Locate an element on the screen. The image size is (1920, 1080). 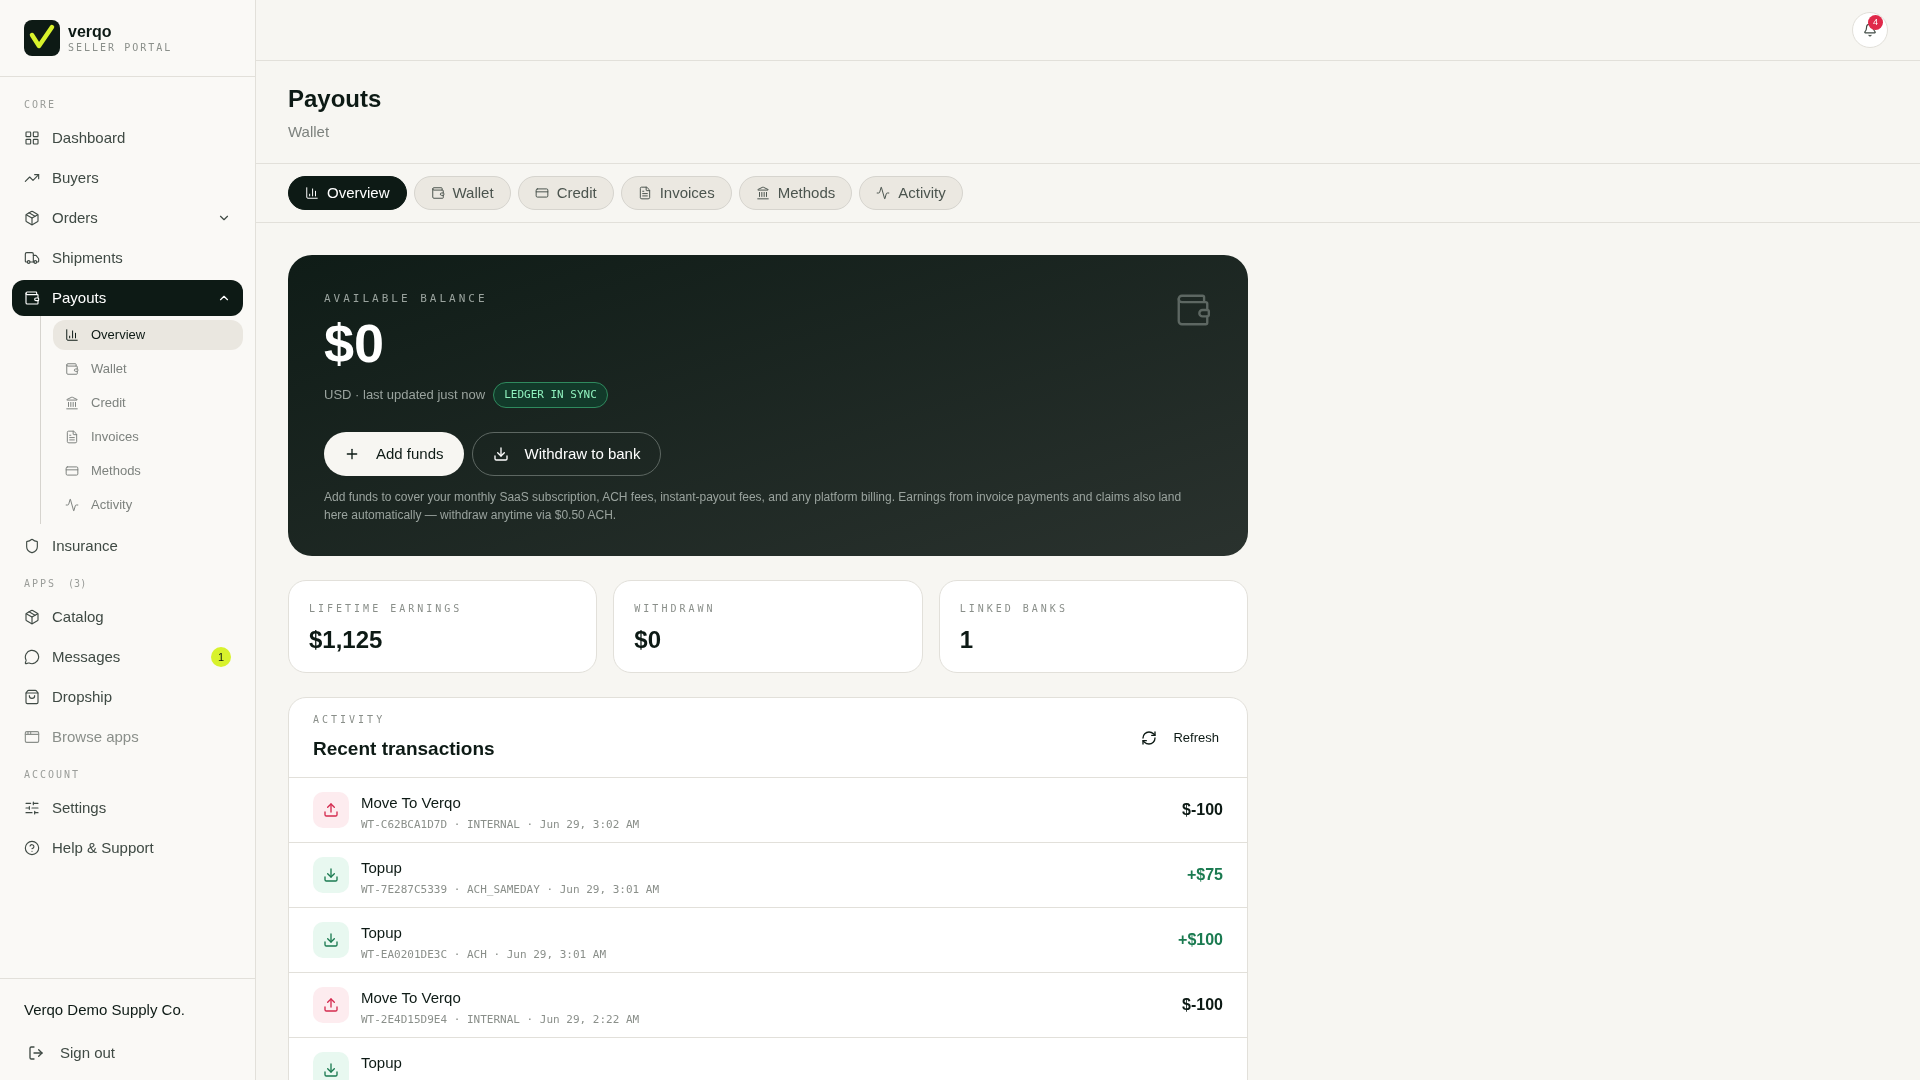
activity-eyebrow: ACTIVITY is located at coordinates (350, 719).